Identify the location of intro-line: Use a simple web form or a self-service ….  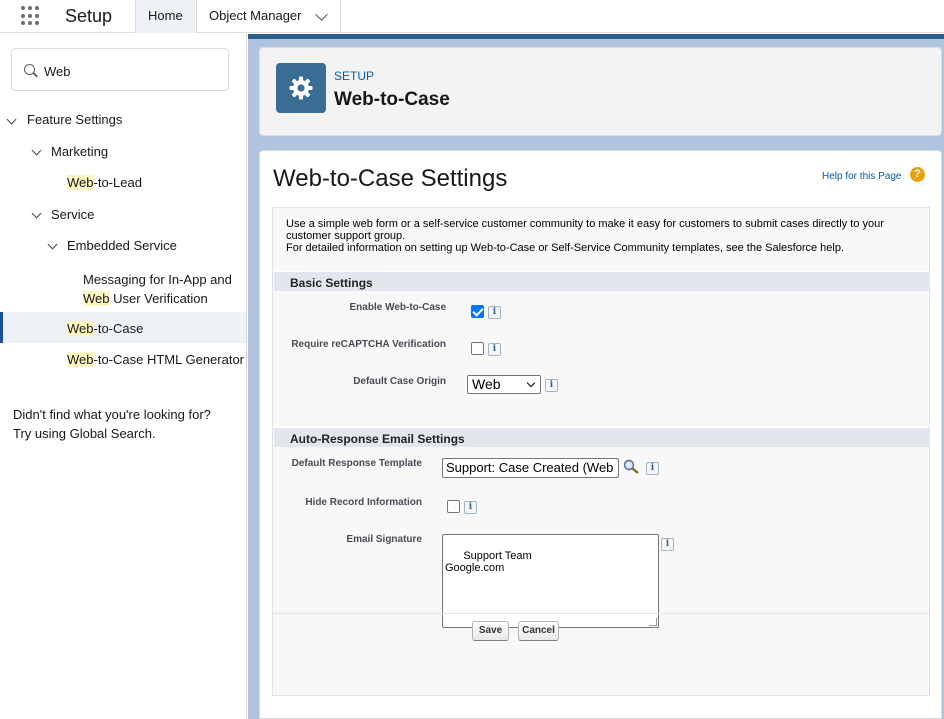
(585, 230).